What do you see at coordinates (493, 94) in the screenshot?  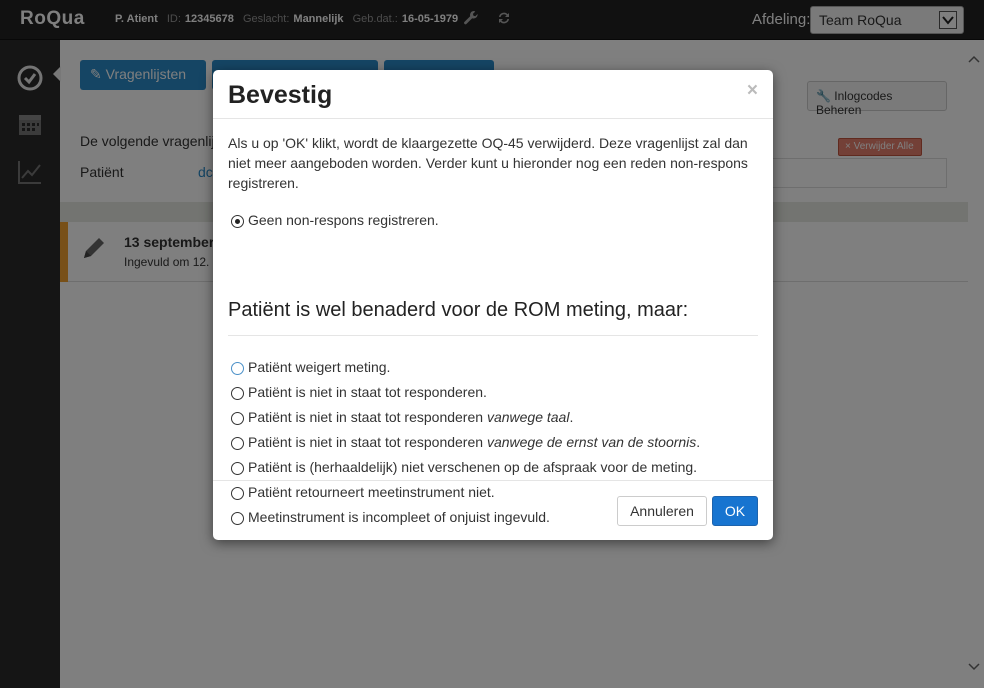 I see `dialog-header: Bevestig ×` at bounding box center [493, 94].